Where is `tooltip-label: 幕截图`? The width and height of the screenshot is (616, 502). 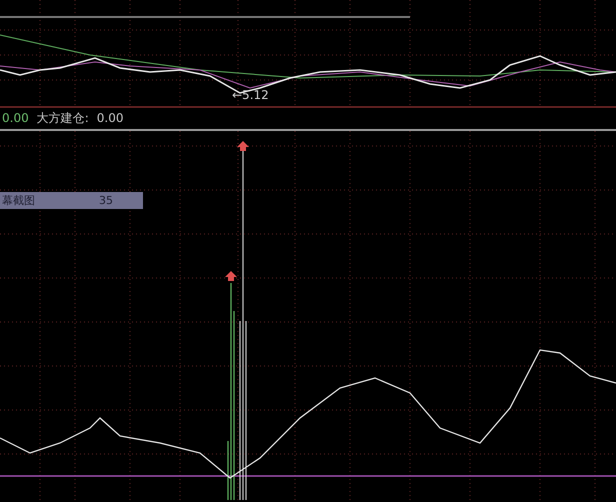 tooltip-label: 幕截图 is located at coordinates (18, 200).